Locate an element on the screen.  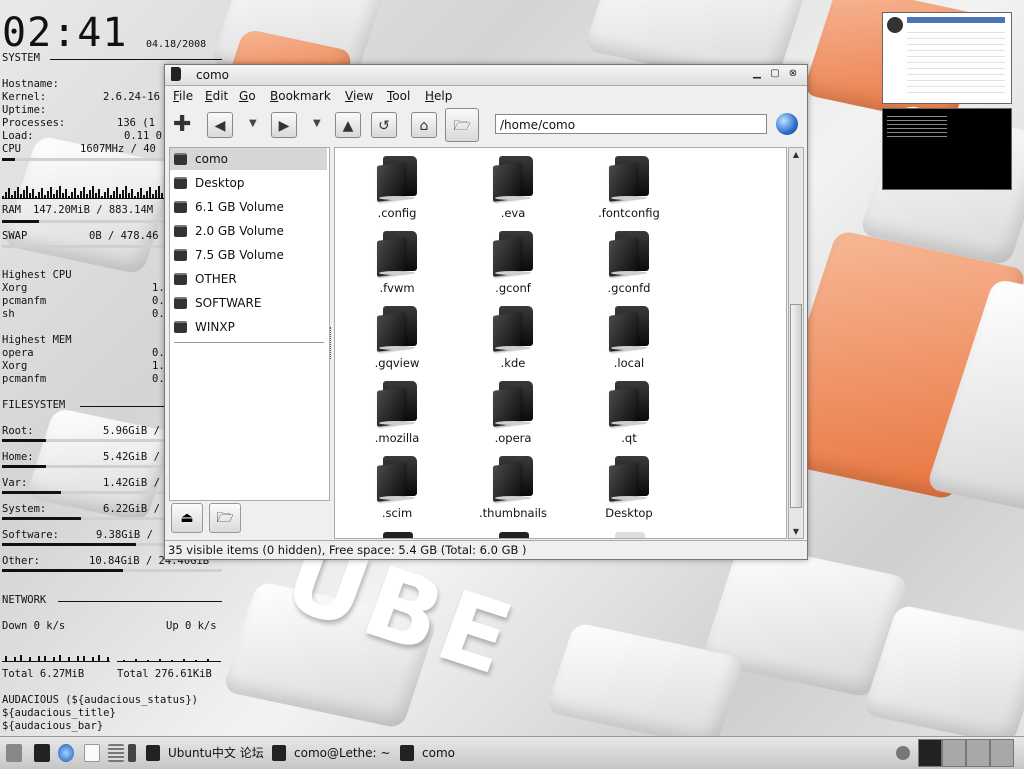
sidebar-item-winxp: WINXP is located at coordinates (248, 327).